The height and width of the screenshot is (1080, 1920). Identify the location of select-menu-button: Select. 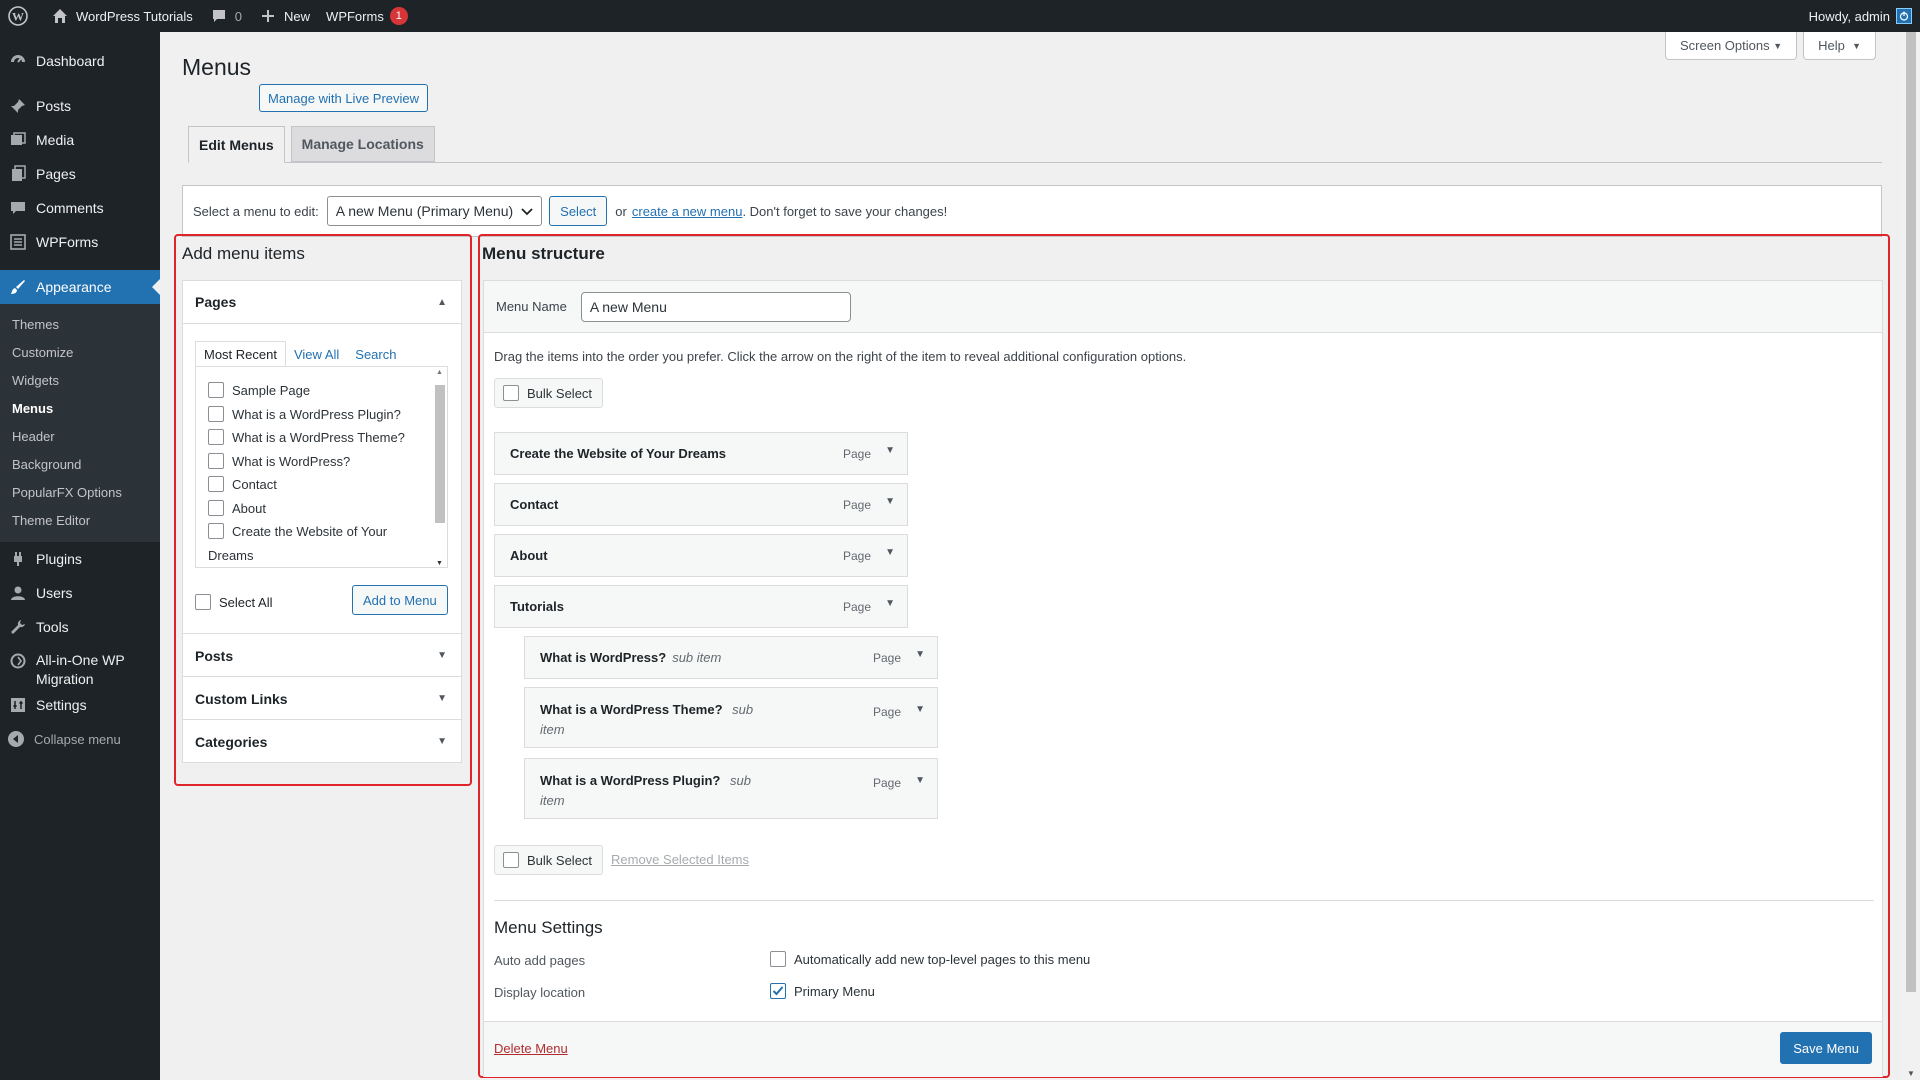
(578, 211).